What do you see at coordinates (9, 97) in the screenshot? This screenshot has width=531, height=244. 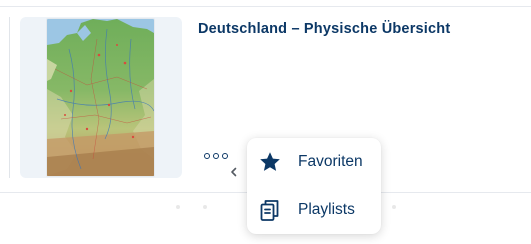 I see `list-left-rule` at bounding box center [9, 97].